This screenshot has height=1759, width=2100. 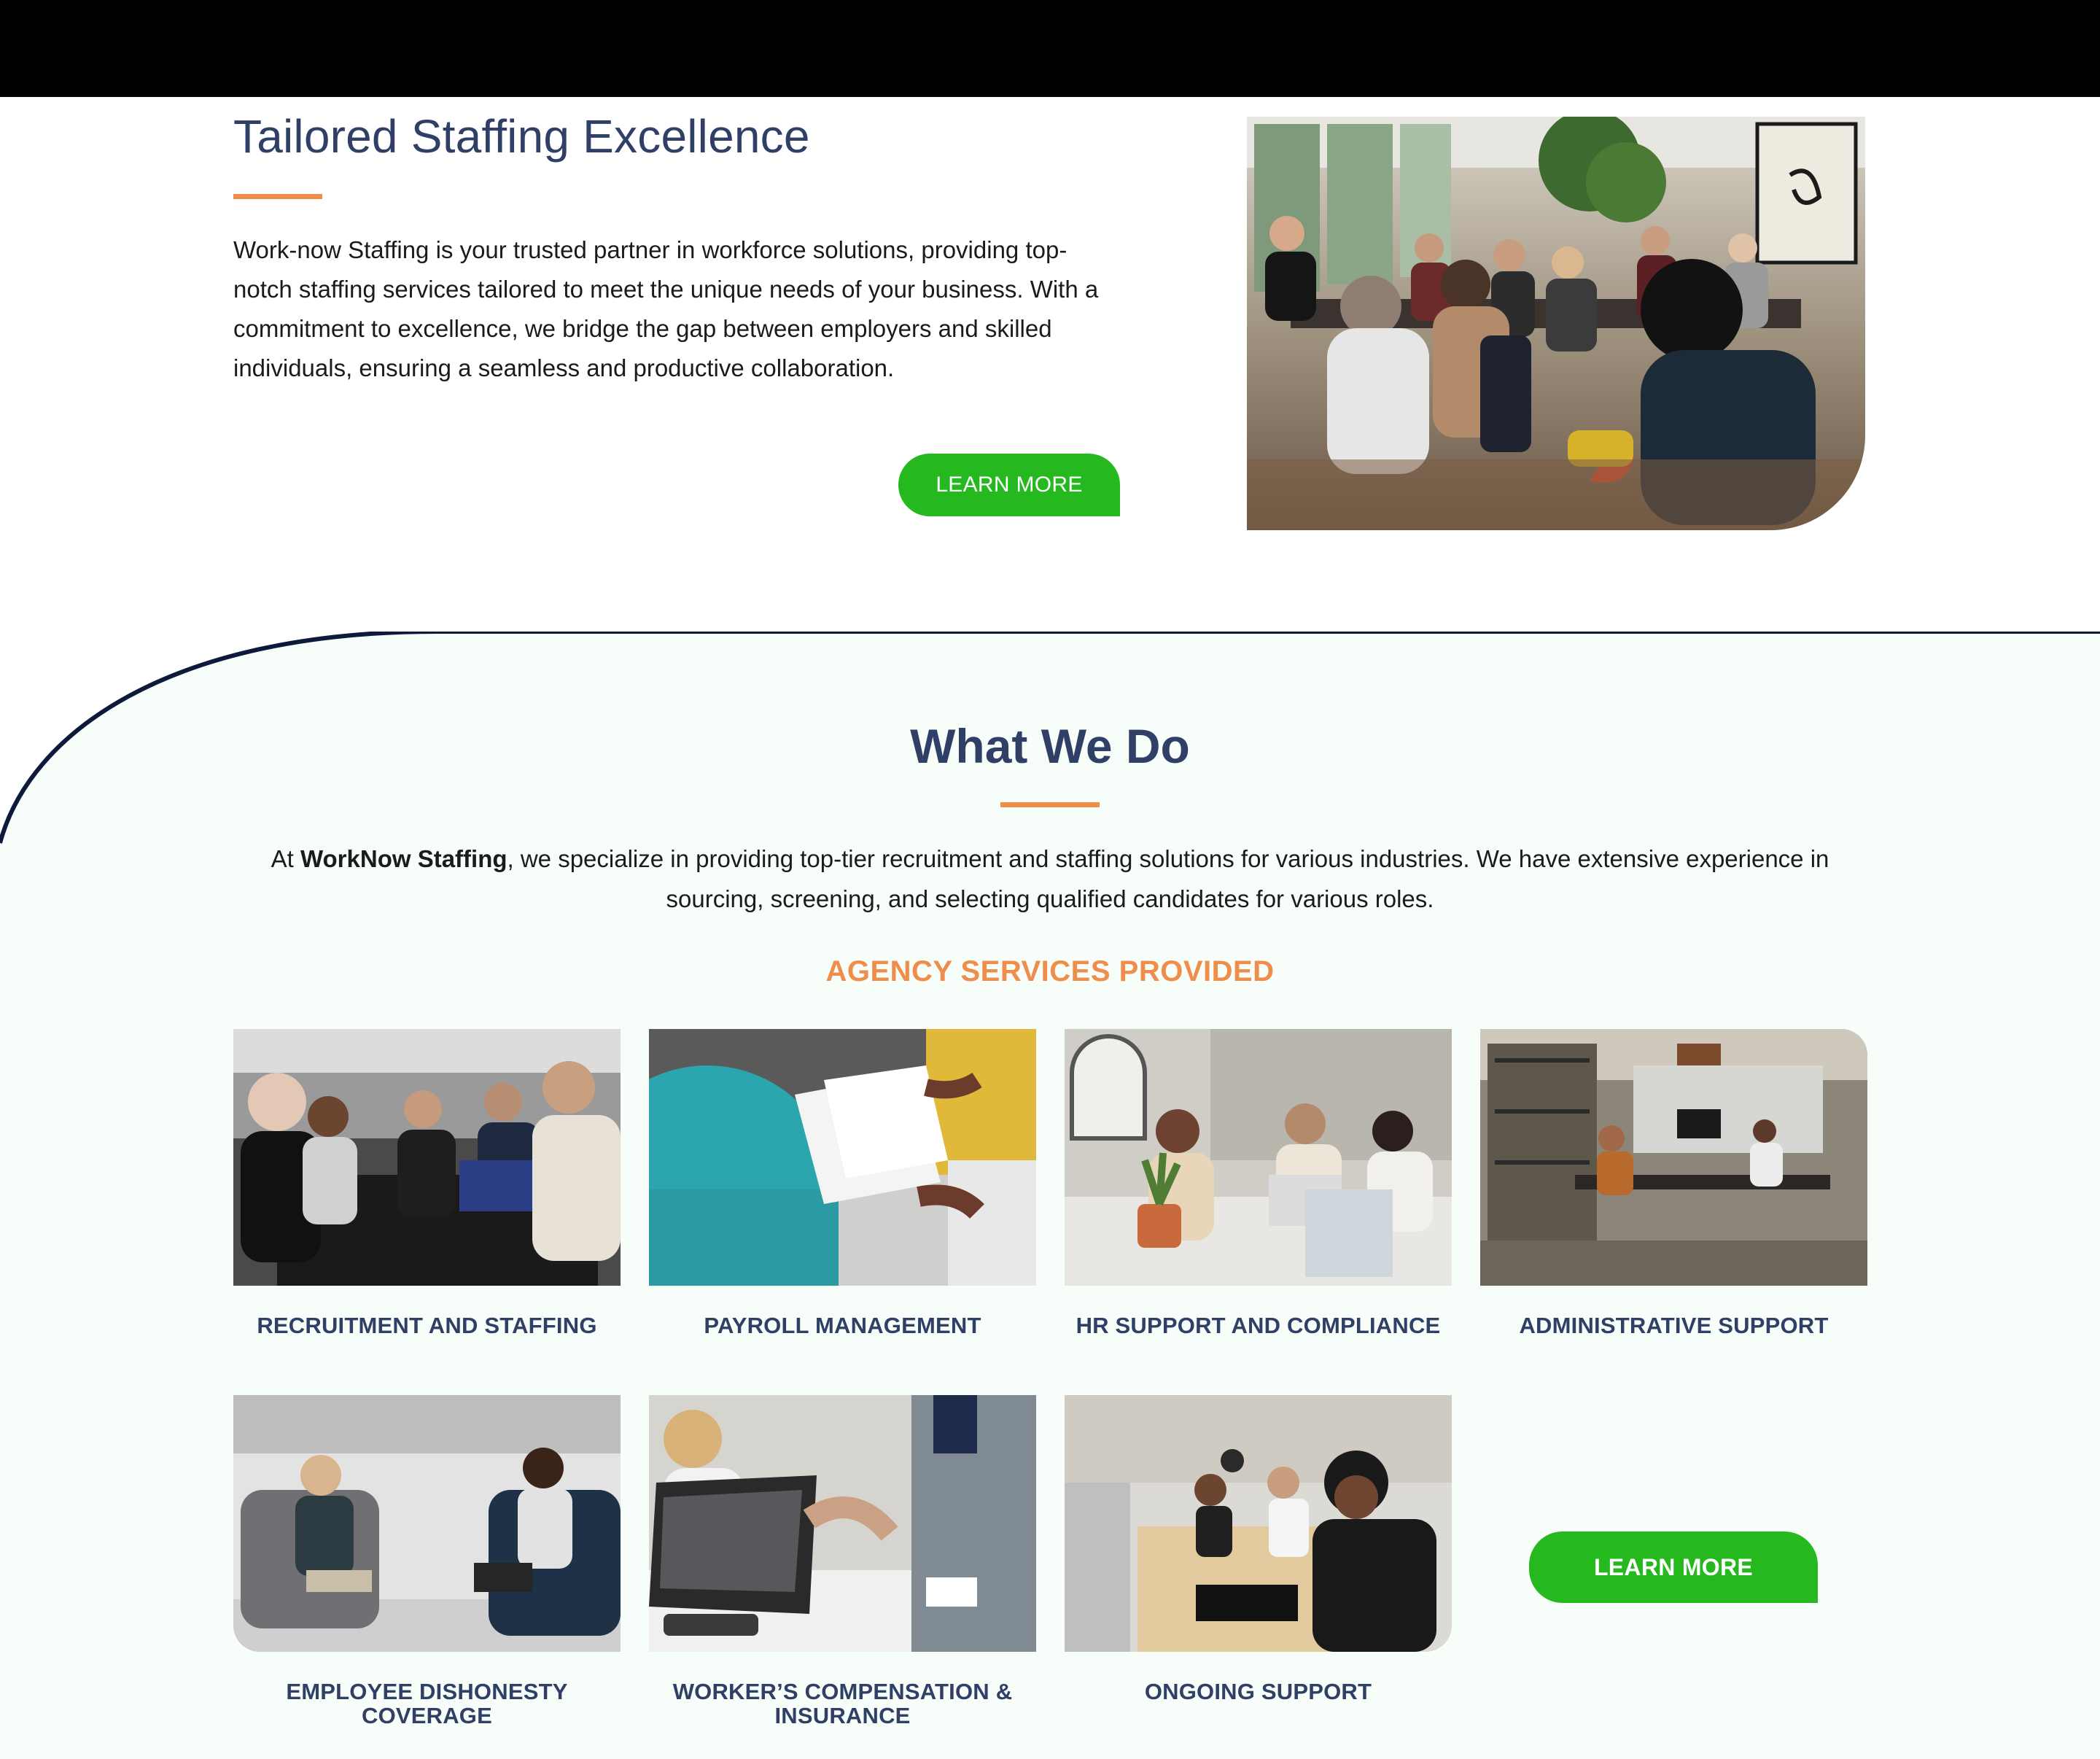 I want to click on service-label: PAYROLL MANAGEMENT, so click(x=842, y=1325).